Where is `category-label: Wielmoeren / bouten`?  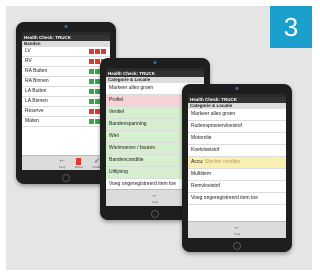 category-label: Wielmoeren / bouten is located at coordinates (132, 148).